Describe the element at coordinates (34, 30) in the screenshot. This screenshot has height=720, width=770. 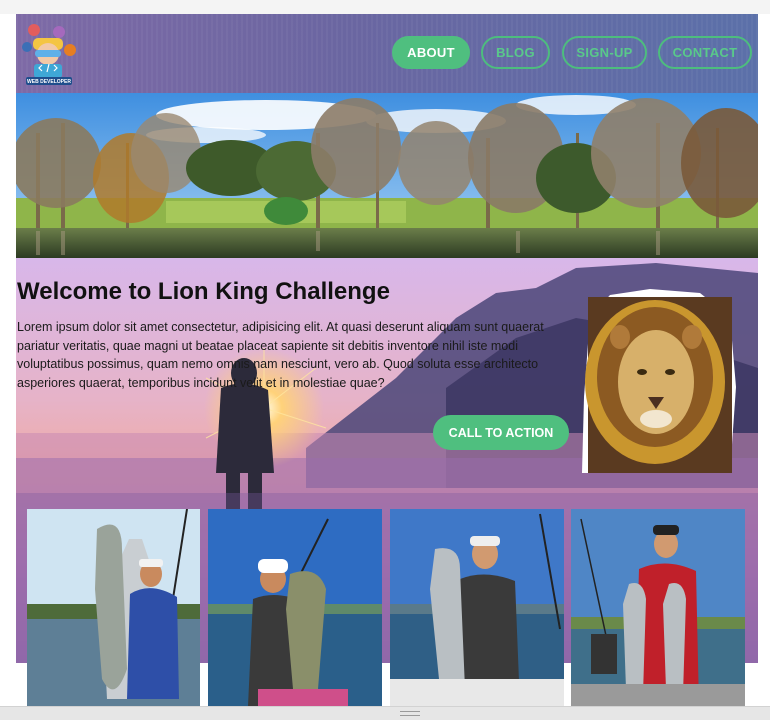
I see `pdf-icon` at that location.